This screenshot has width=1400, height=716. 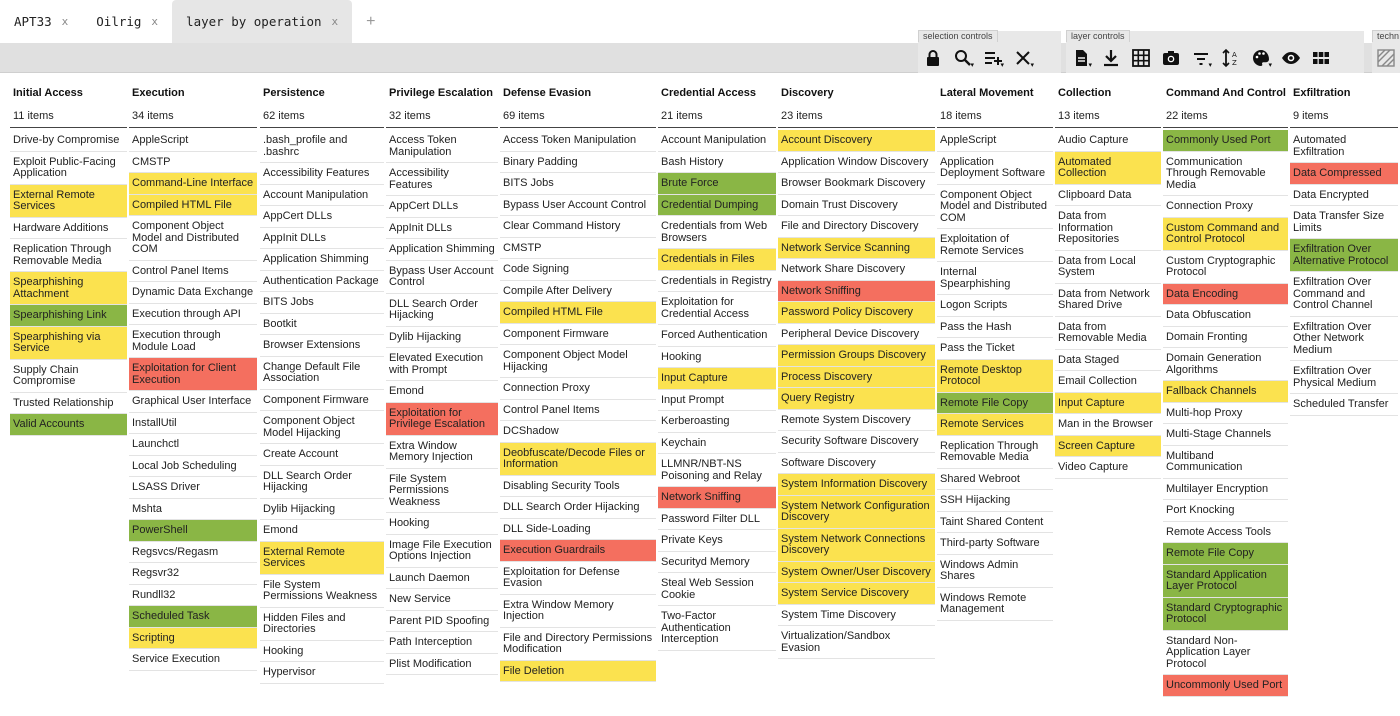 I want to click on technique-cell: Exploitation for Privilege Escalation, so click(x=442, y=419).